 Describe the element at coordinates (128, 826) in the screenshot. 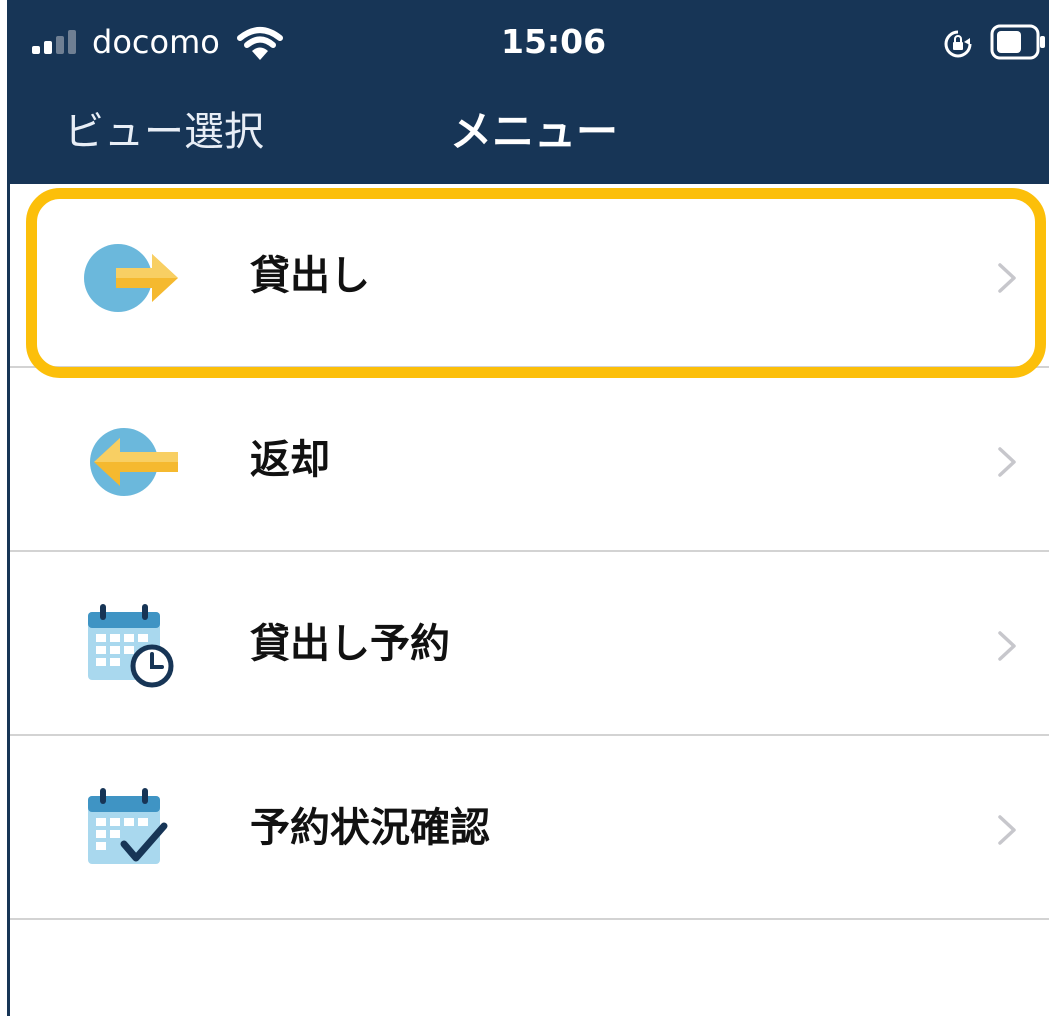

I see `calendar-check-icon` at that location.